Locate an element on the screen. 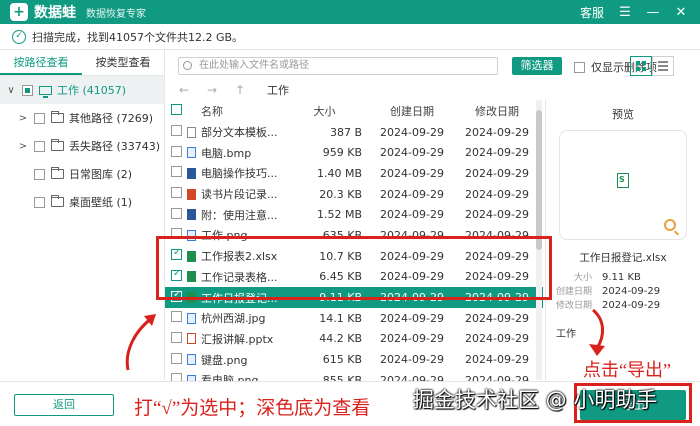 The height and width of the screenshot is (426, 700). service-button: 客服 is located at coordinates (592, 12).